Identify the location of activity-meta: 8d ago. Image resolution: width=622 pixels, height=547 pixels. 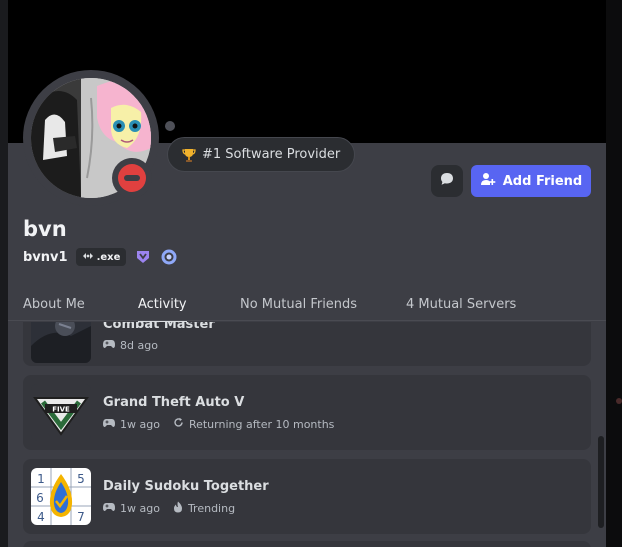
(130, 345).